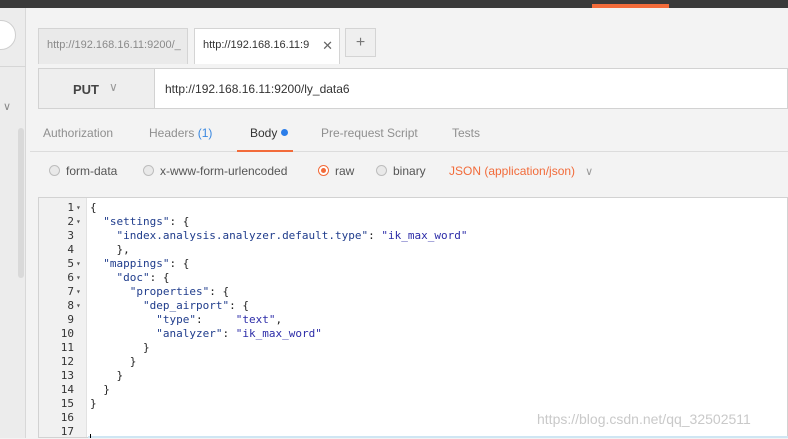 The height and width of the screenshot is (439, 788). What do you see at coordinates (413, 88) in the screenshot?
I see `request-bar: PUT ∨ http://192.168.16.11:9200/ly_data6` at bounding box center [413, 88].